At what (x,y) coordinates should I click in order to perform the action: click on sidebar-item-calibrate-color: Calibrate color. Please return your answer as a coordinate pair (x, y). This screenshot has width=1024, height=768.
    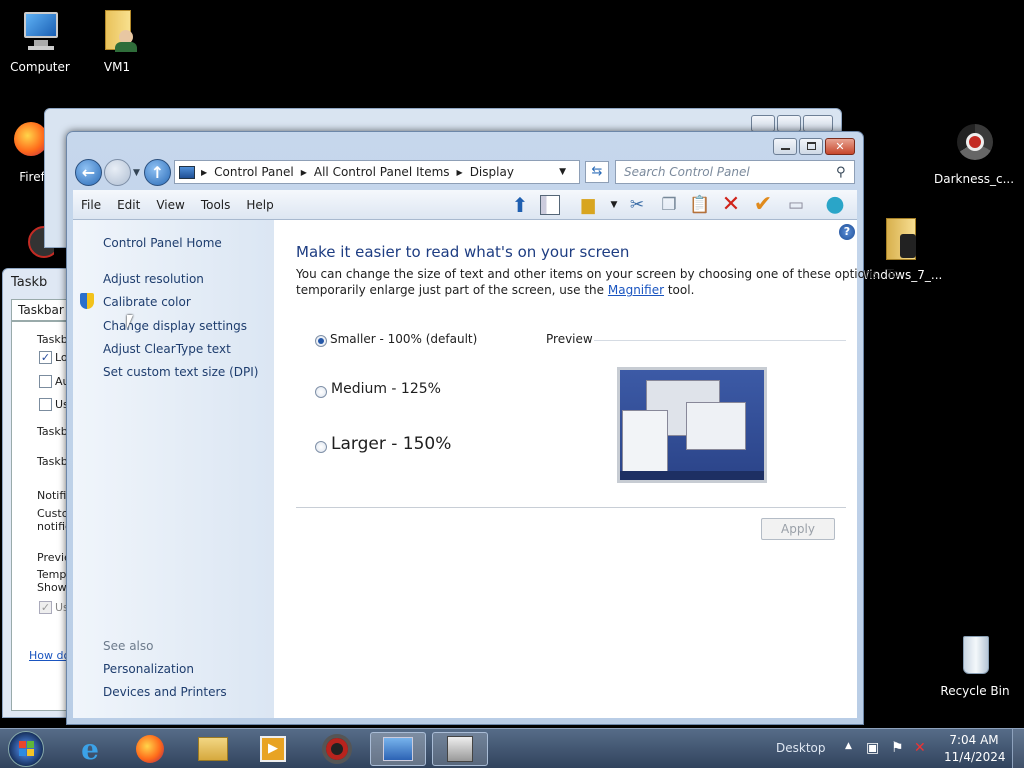
    Looking at the image, I should click on (147, 302).